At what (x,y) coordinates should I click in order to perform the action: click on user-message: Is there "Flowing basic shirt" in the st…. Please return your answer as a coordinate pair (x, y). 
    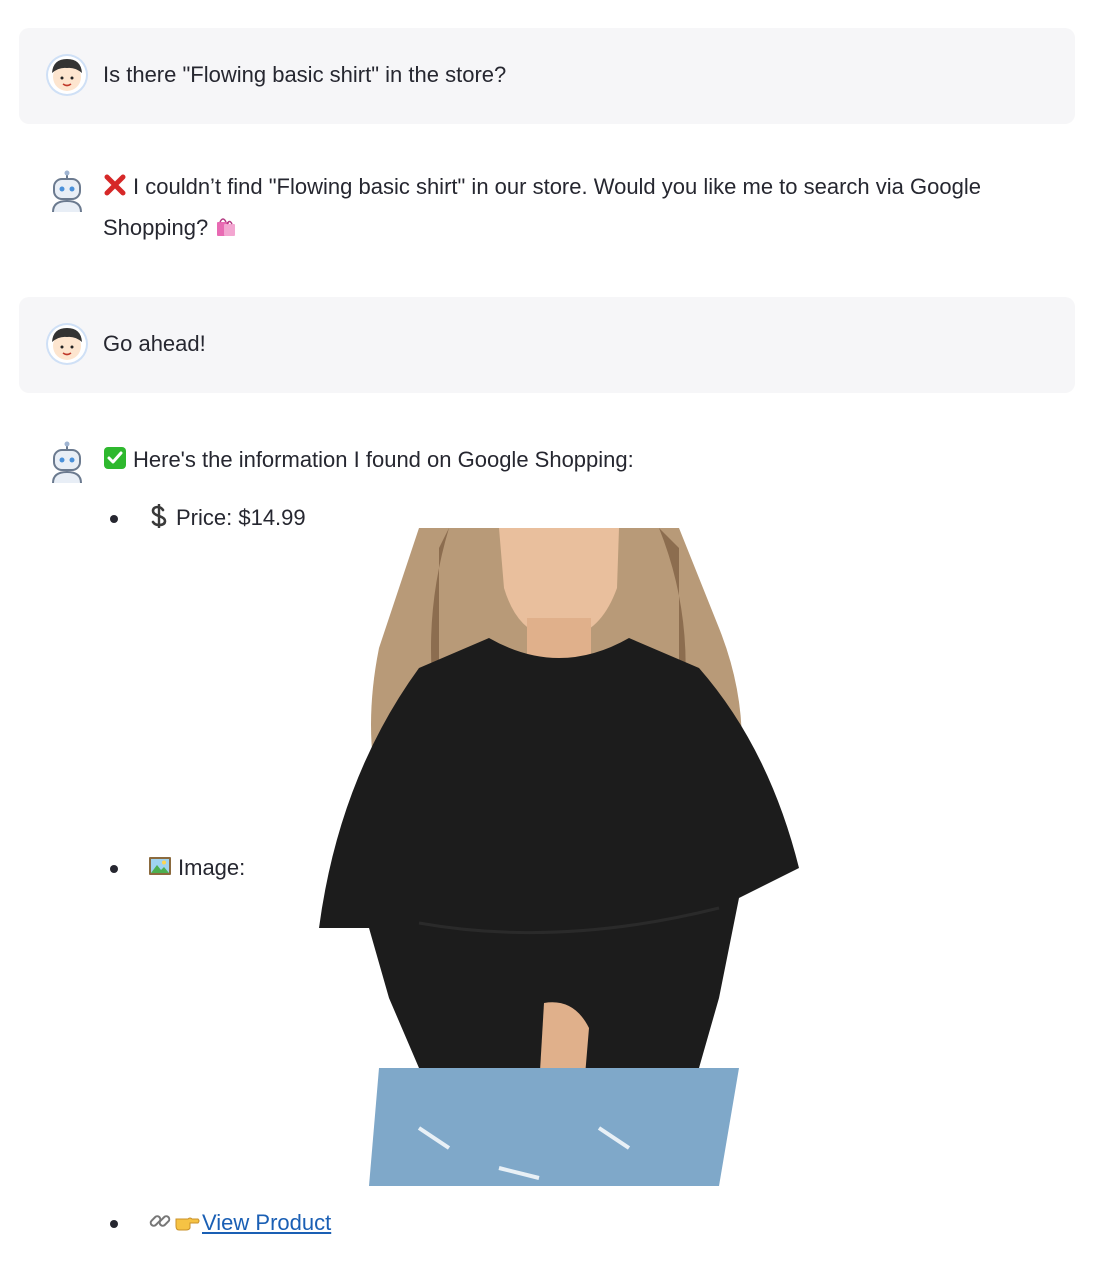
    Looking at the image, I should click on (547, 76).